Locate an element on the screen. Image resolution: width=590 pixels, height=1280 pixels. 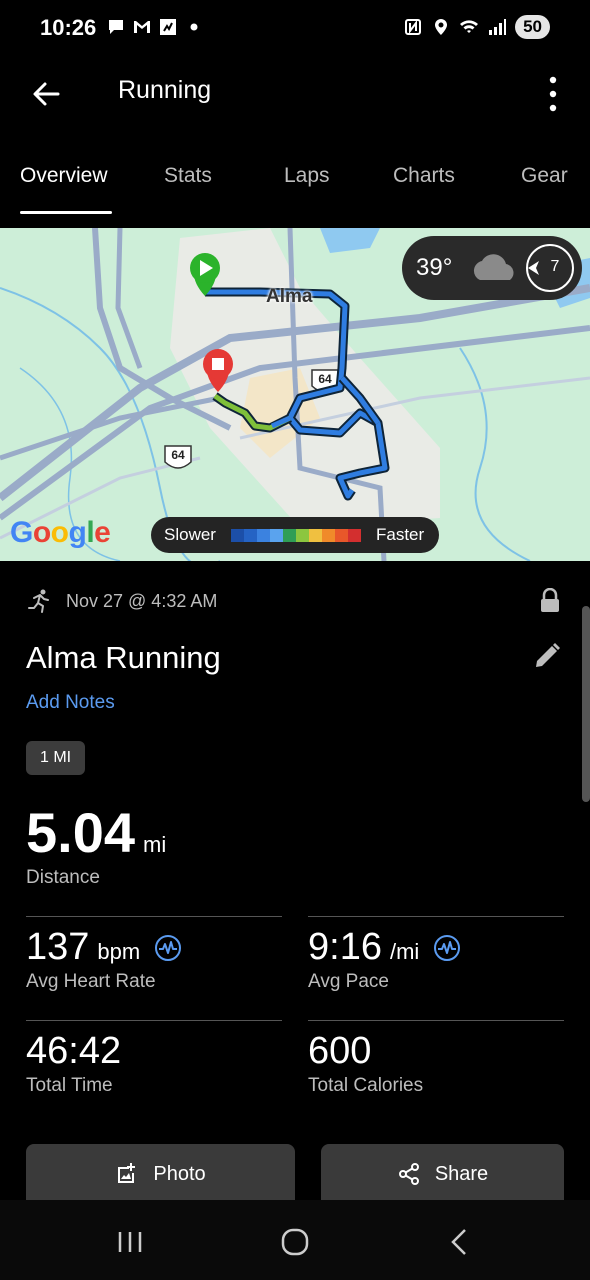
running-icon is located at coordinates (38, 601).